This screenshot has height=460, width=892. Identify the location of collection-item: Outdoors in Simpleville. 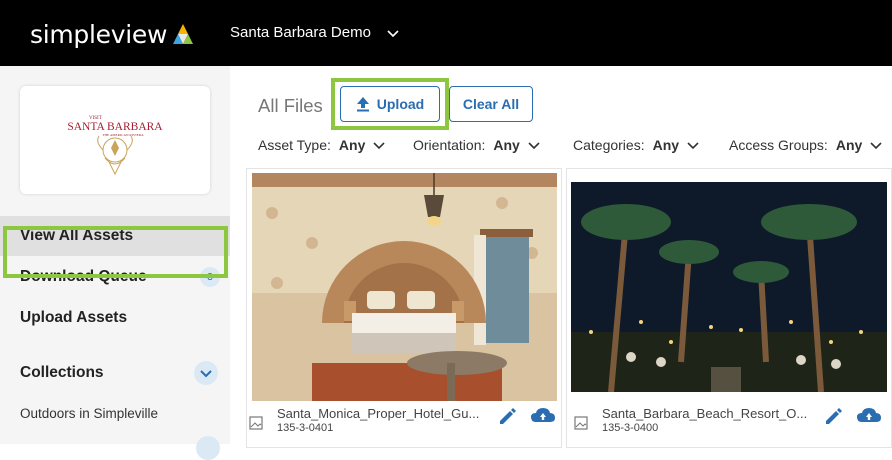
(89, 413).